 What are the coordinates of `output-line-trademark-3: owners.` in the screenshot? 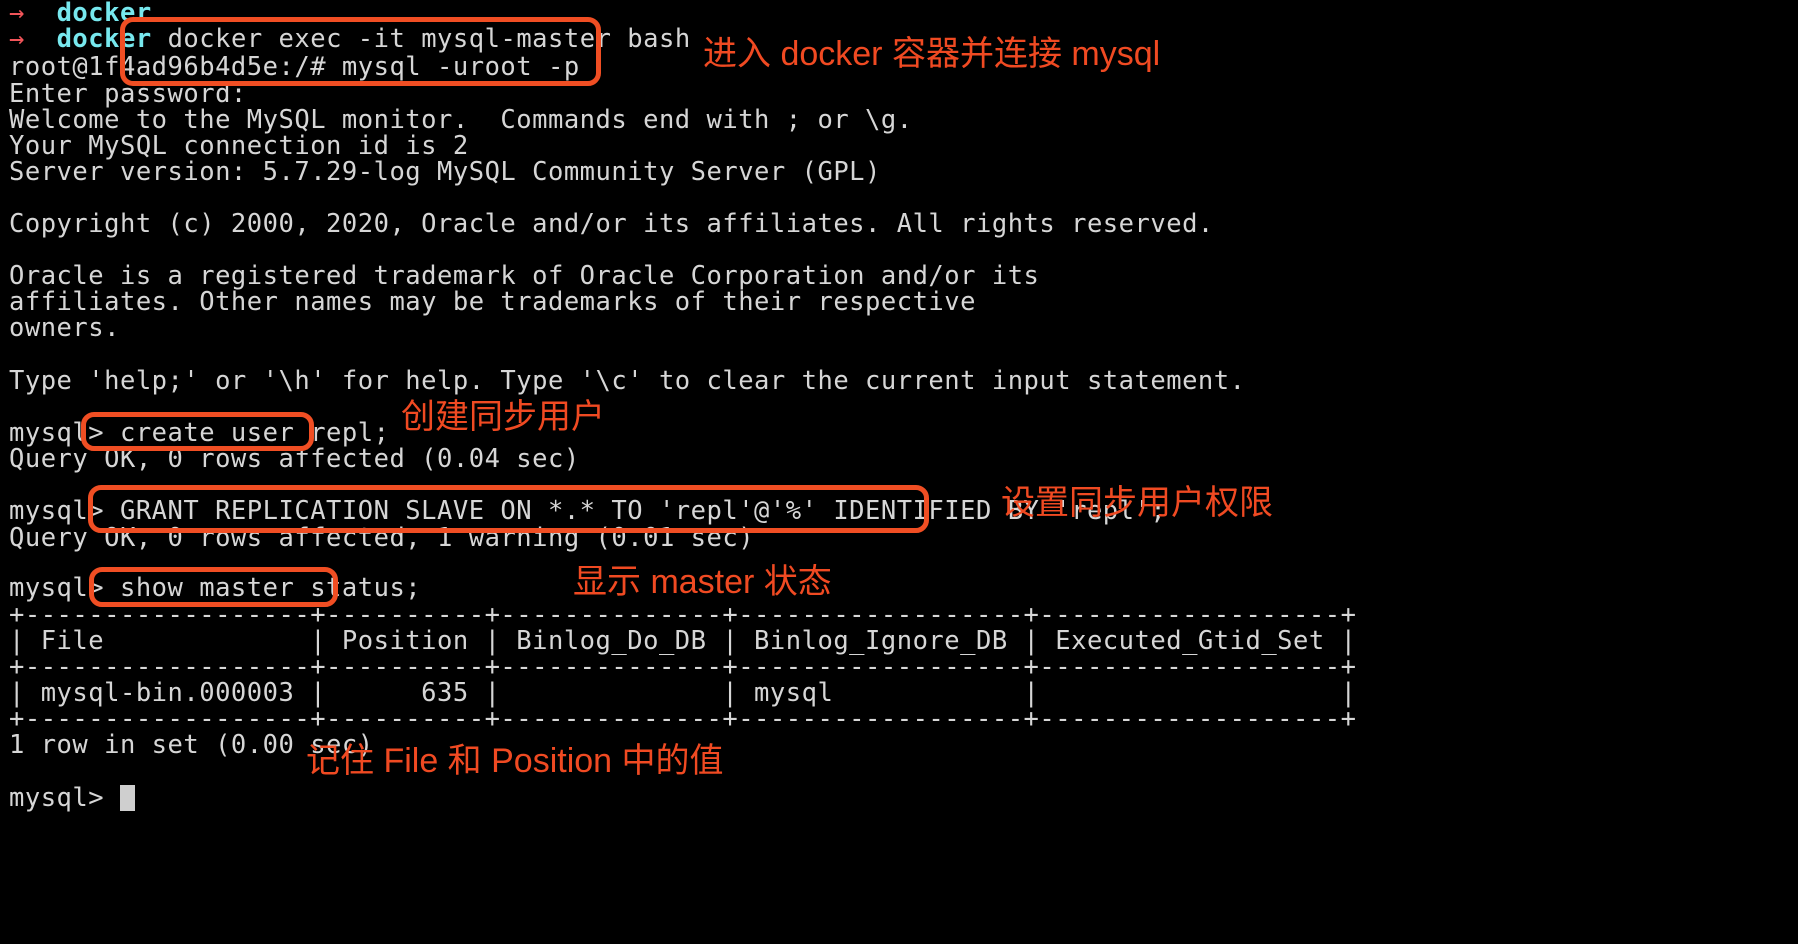 It's located at (64, 328).